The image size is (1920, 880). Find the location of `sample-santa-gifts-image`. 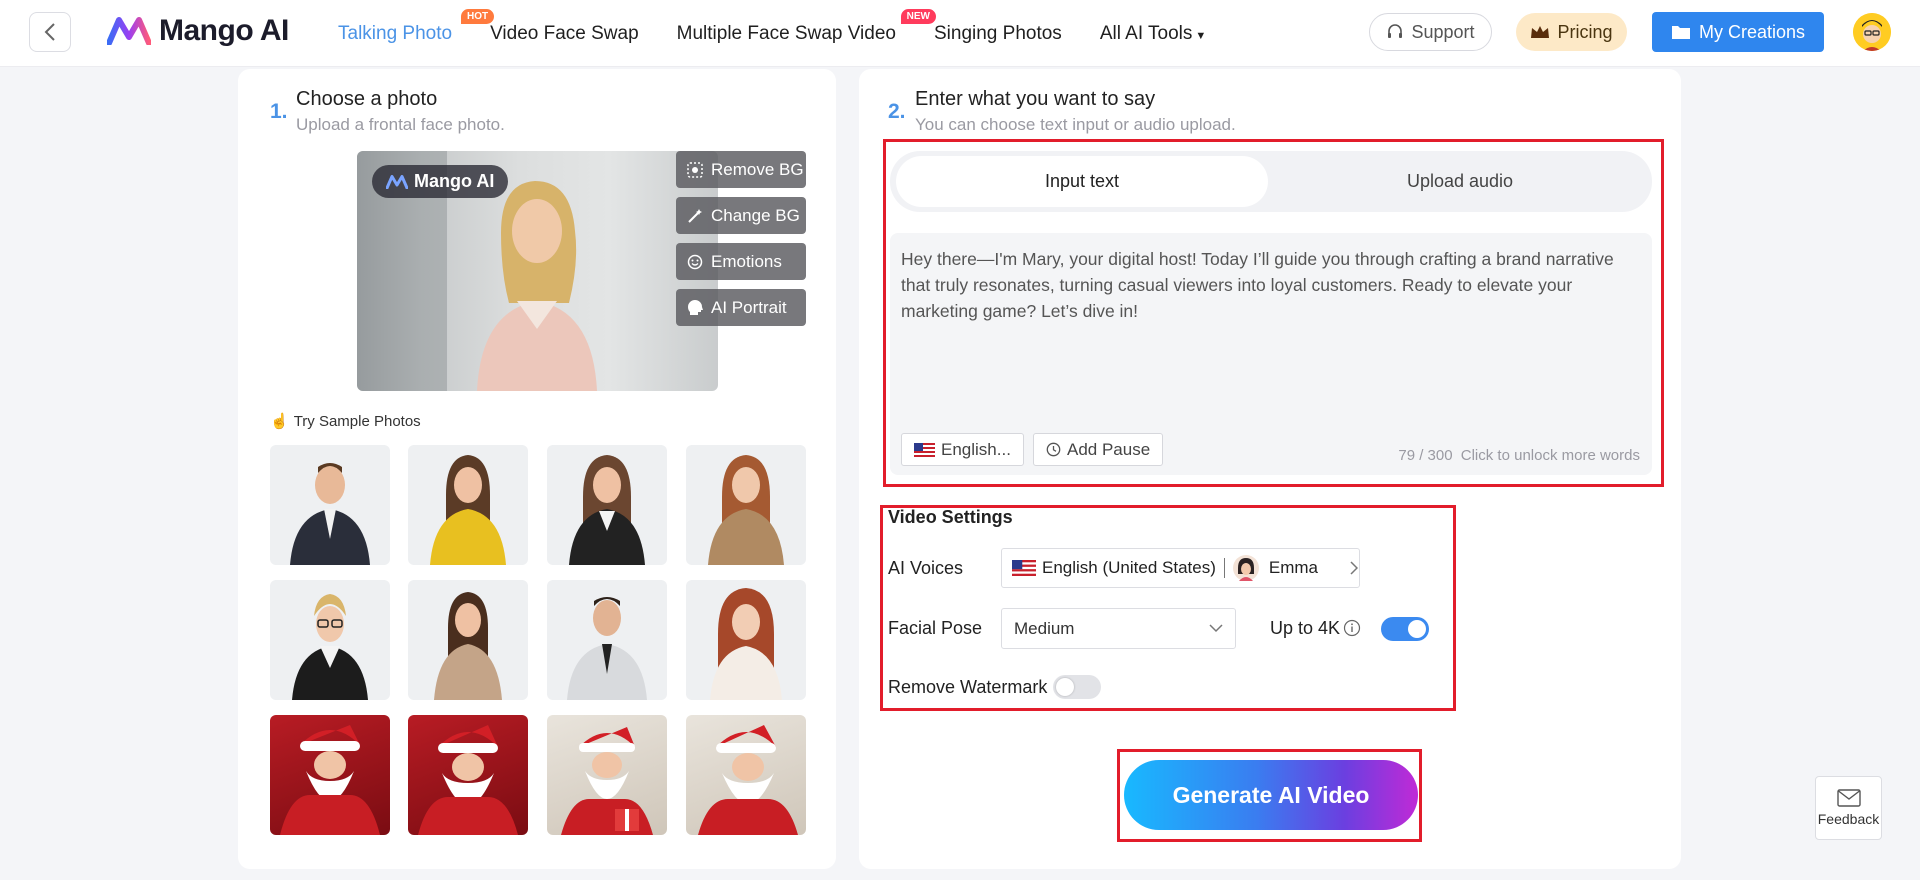

sample-santa-gifts-image is located at coordinates (607, 781).